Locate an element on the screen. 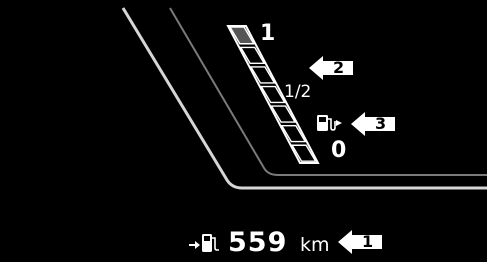 The width and height of the screenshot is (487, 262). callout-gauge: 2 is located at coordinates (331, 68).